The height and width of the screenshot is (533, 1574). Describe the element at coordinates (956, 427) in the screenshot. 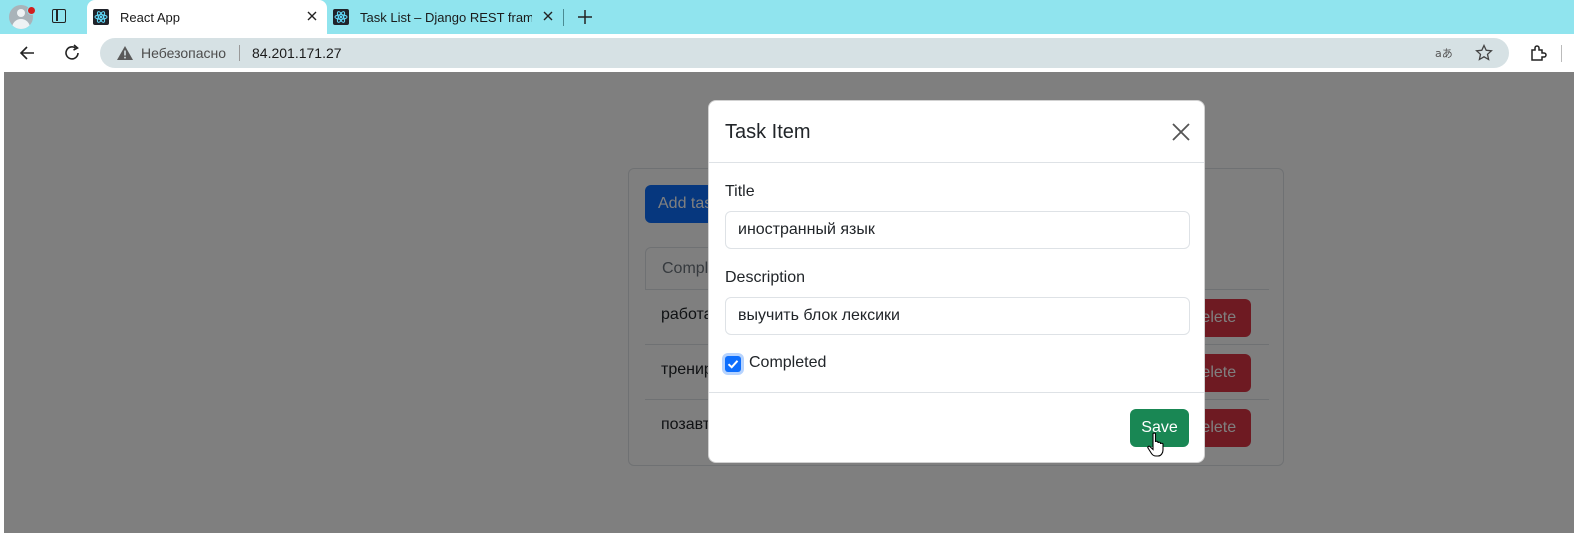

I see `modal-footer: Save` at that location.